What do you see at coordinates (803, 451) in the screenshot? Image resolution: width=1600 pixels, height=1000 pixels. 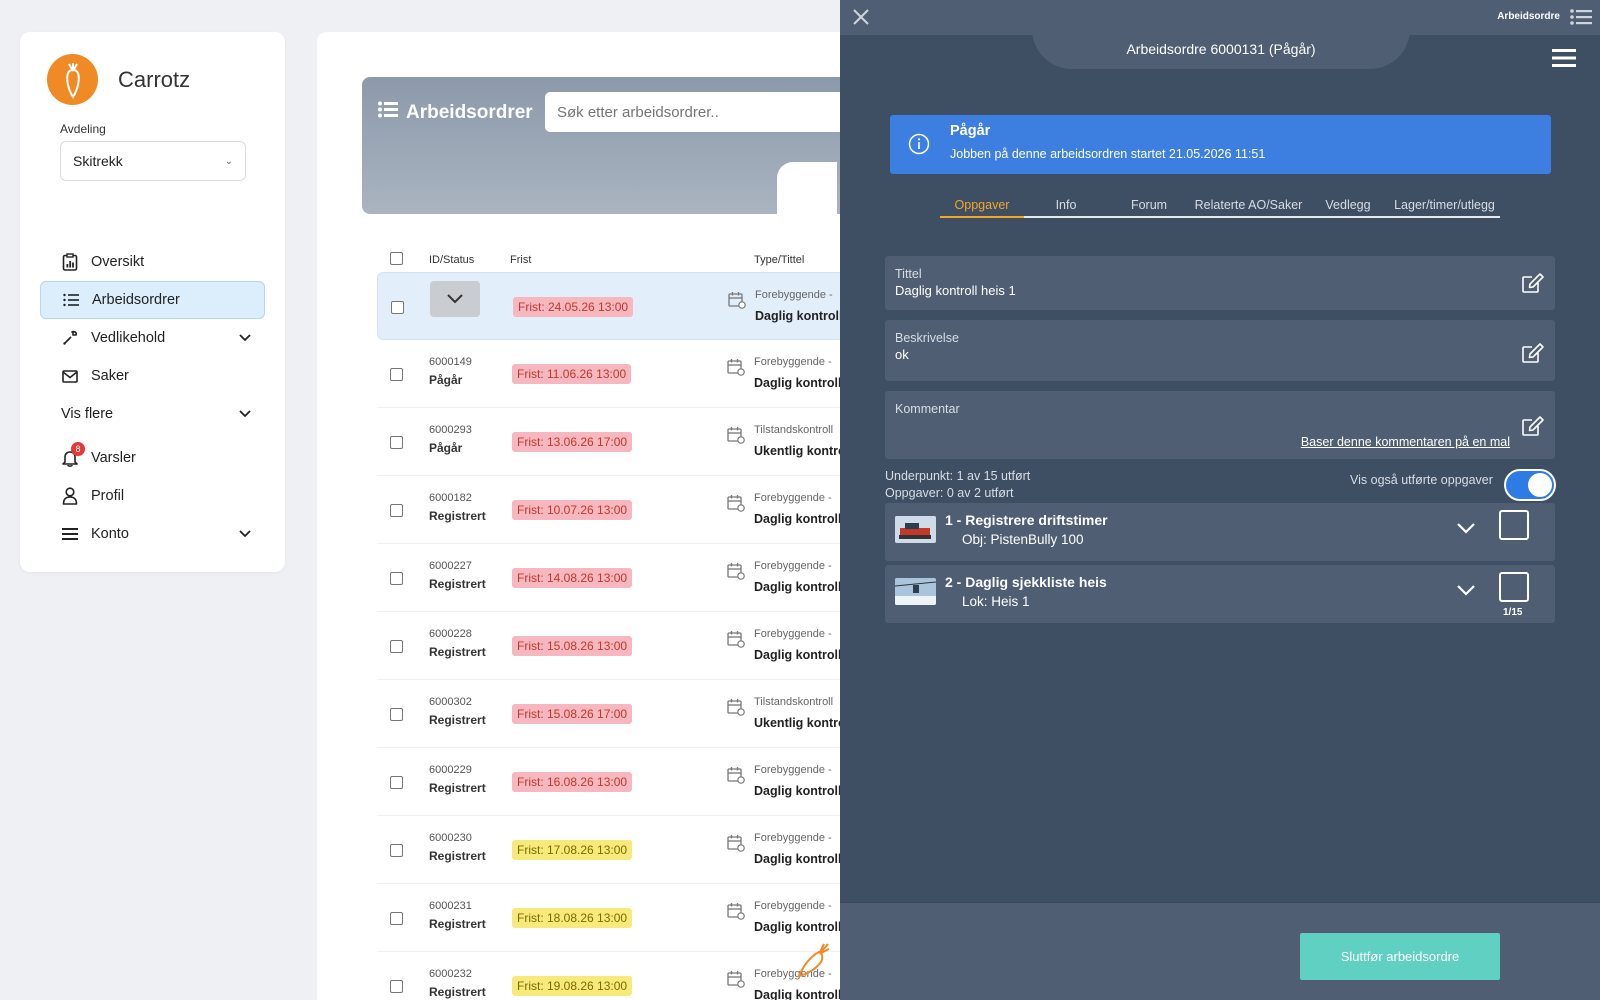 I see `work-order-title: Ukentlig kontroll` at bounding box center [803, 451].